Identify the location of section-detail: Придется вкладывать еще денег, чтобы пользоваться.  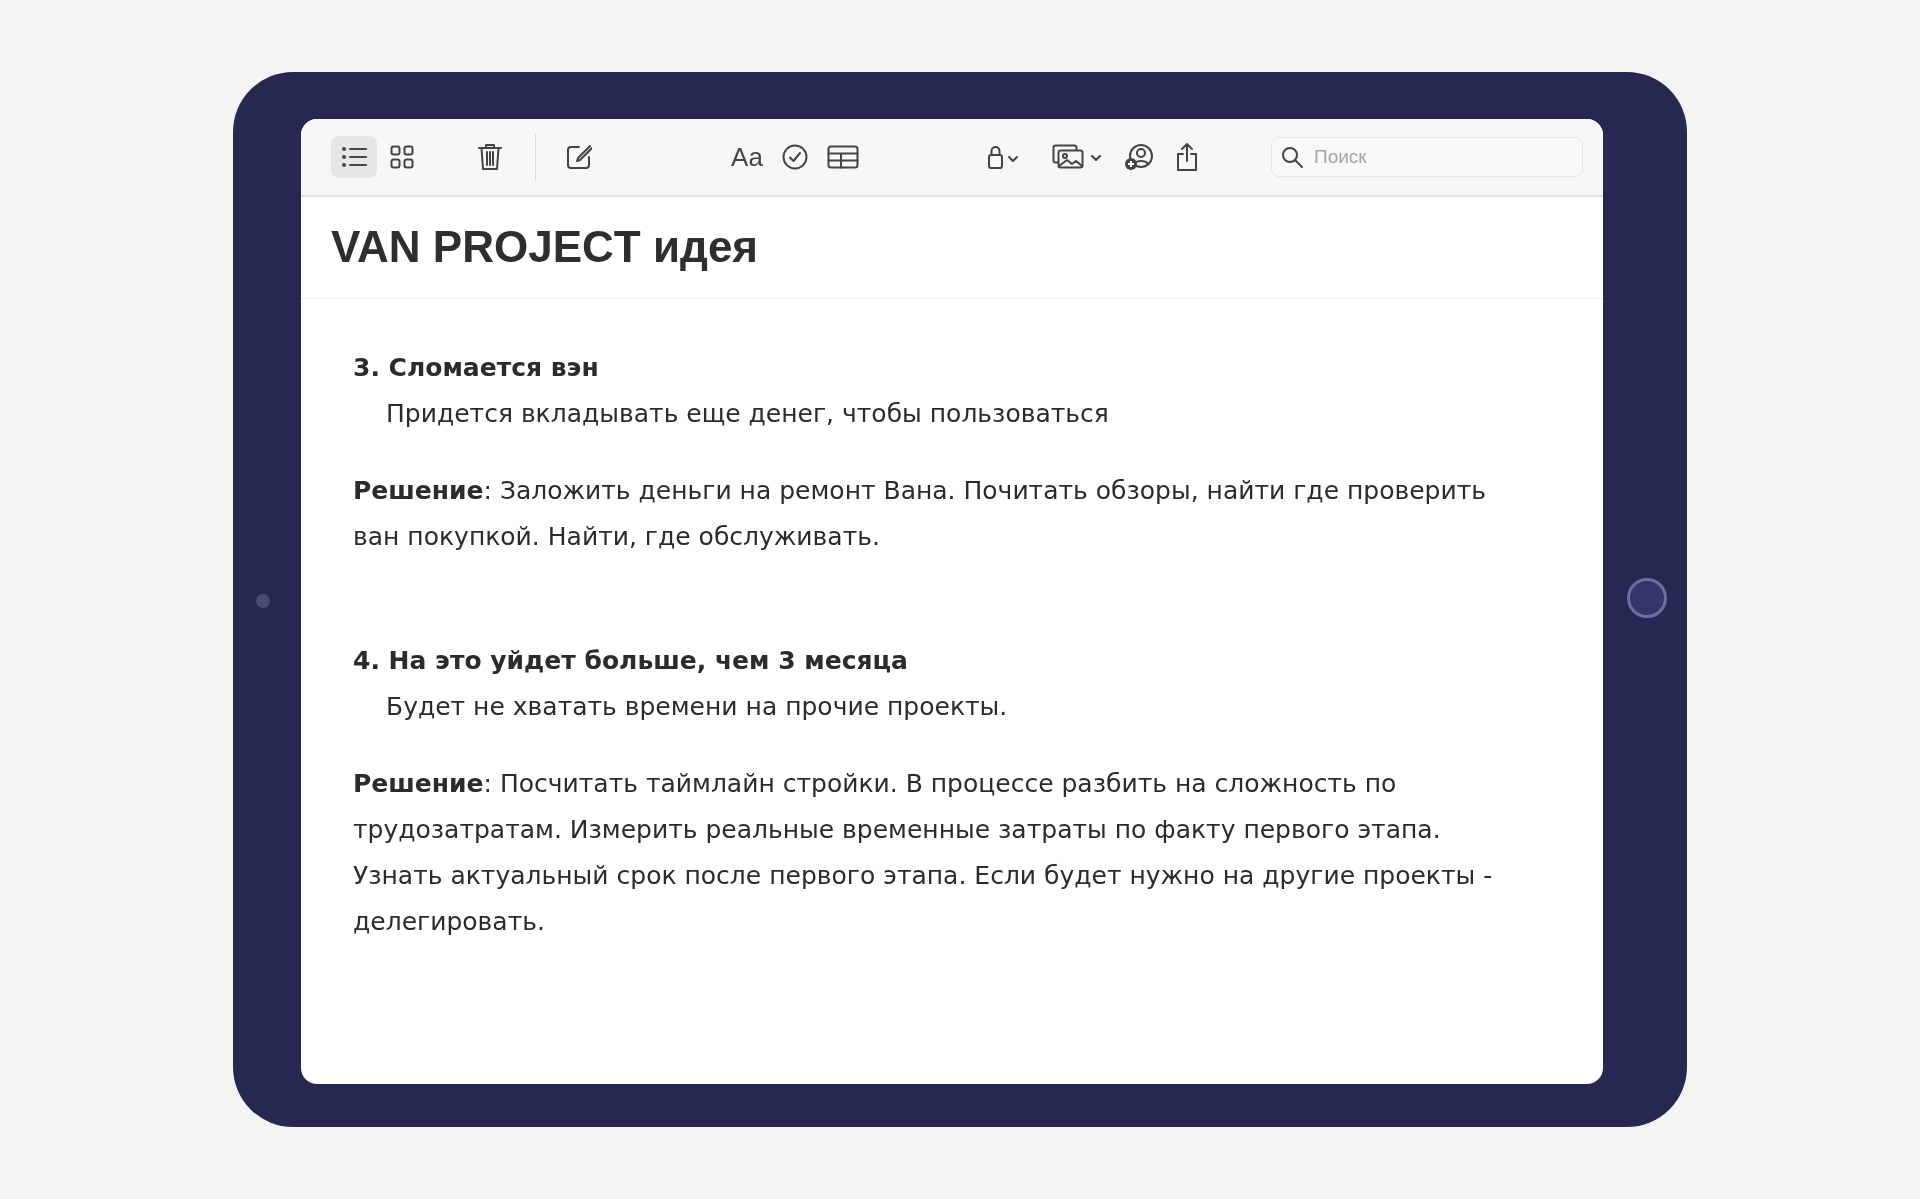
(747, 413).